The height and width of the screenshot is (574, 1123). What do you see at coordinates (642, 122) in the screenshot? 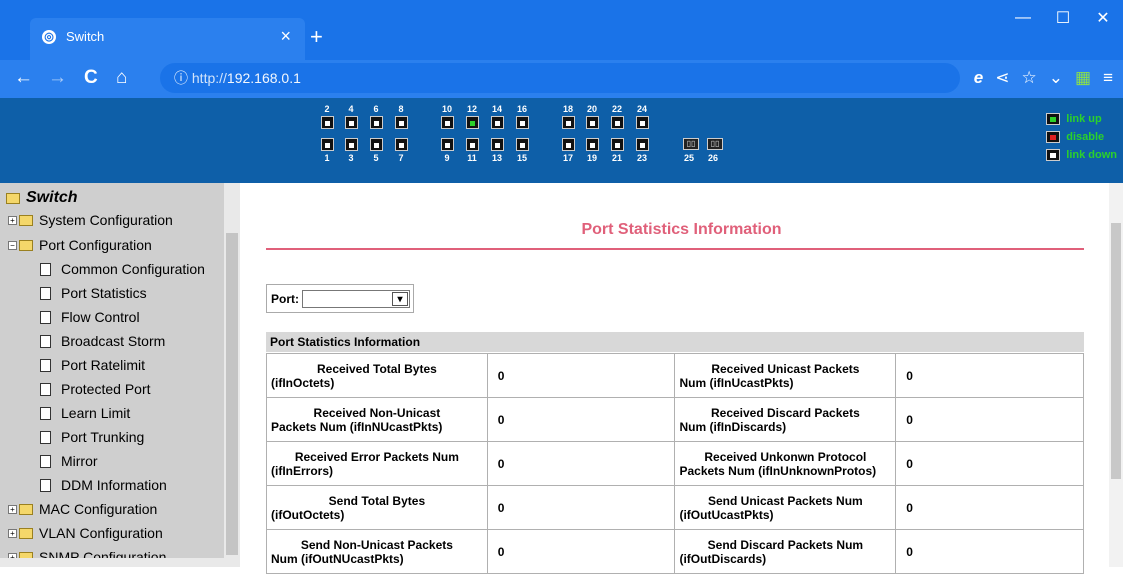
I see `port-24-icon` at bounding box center [642, 122].